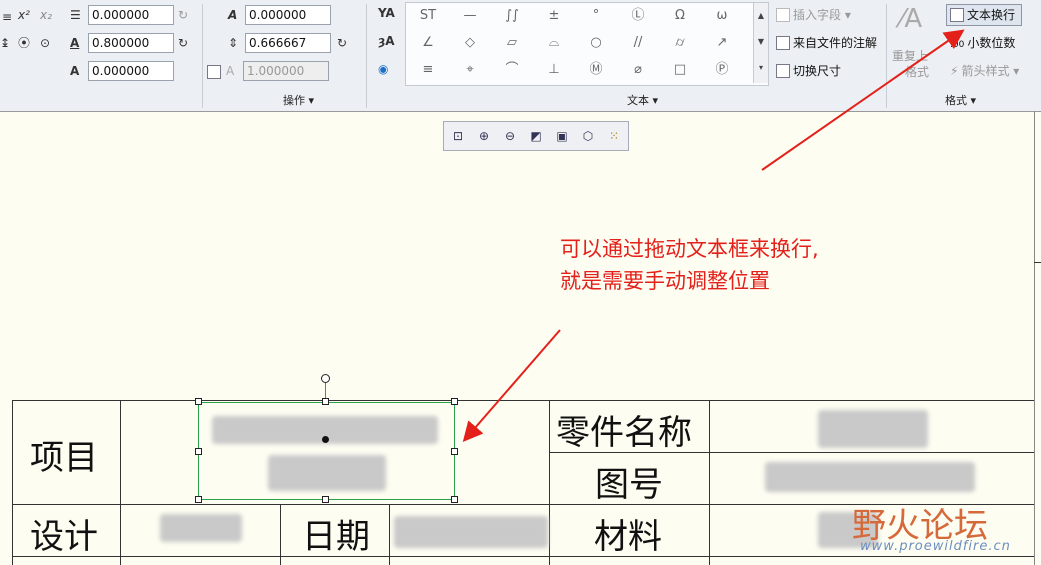 This screenshot has height=565, width=1041. Describe the element at coordinates (183, 15) in the screenshot. I see `reset-icon: ↻` at that location.